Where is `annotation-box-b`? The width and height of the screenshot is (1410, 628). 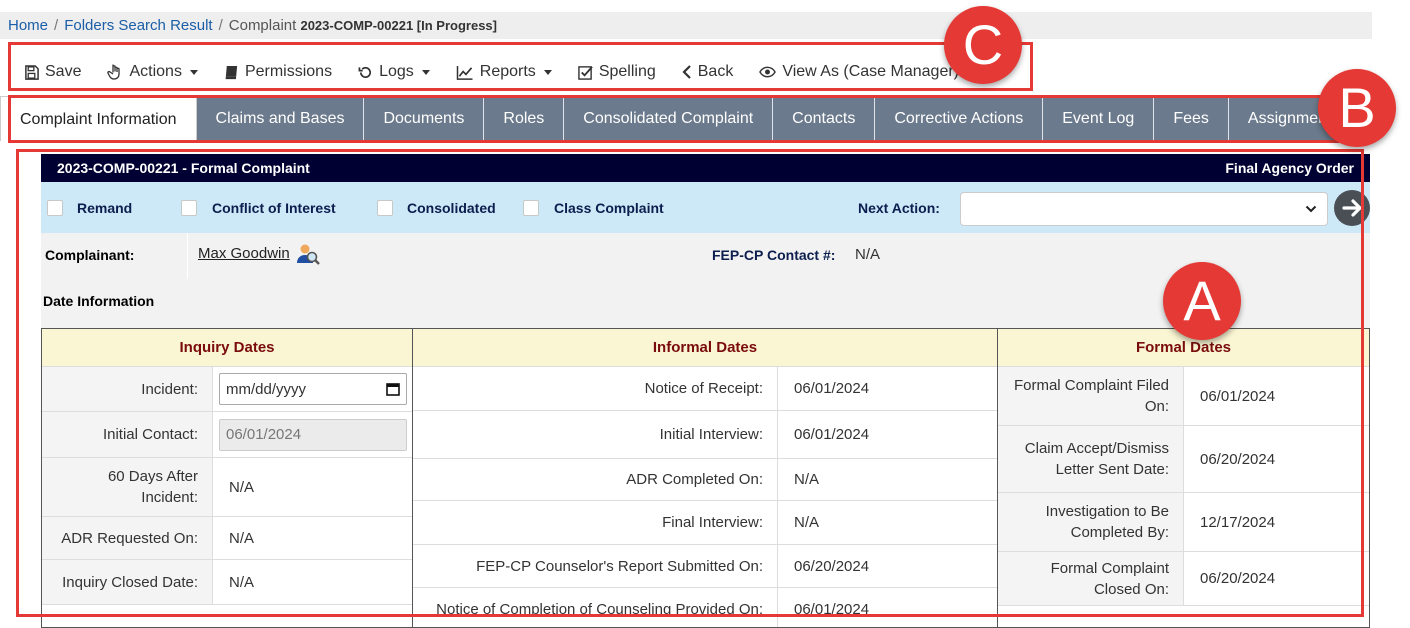
annotation-box-b is located at coordinates (689, 119).